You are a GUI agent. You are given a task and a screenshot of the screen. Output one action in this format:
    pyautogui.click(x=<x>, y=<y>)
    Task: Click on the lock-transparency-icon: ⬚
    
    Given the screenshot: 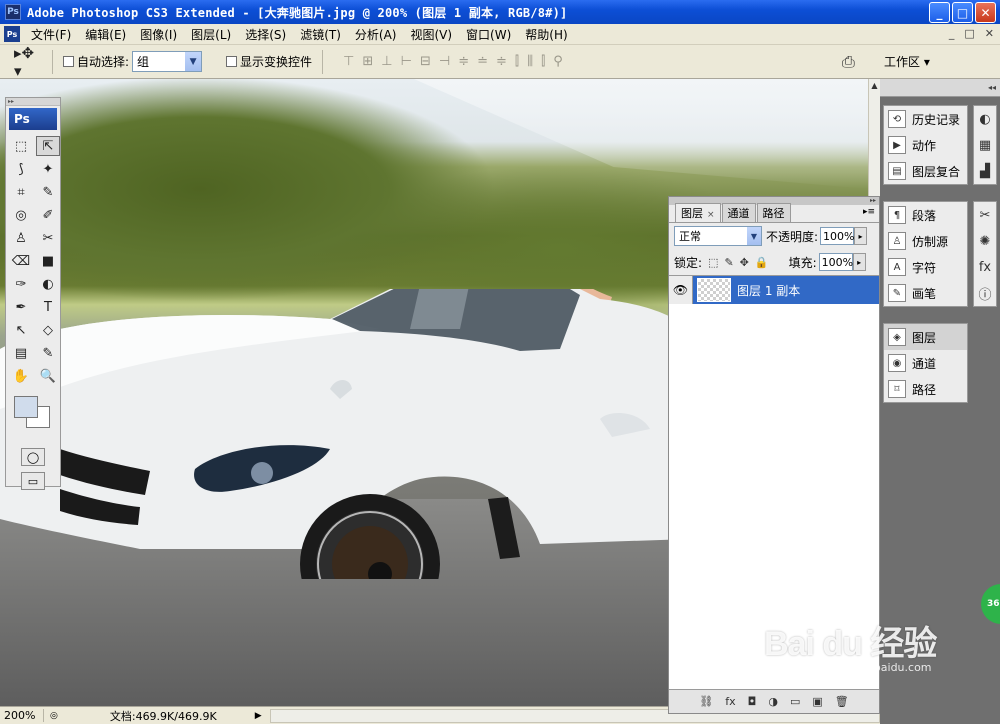 What is the action you would take?
    pyautogui.click(x=713, y=262)
    